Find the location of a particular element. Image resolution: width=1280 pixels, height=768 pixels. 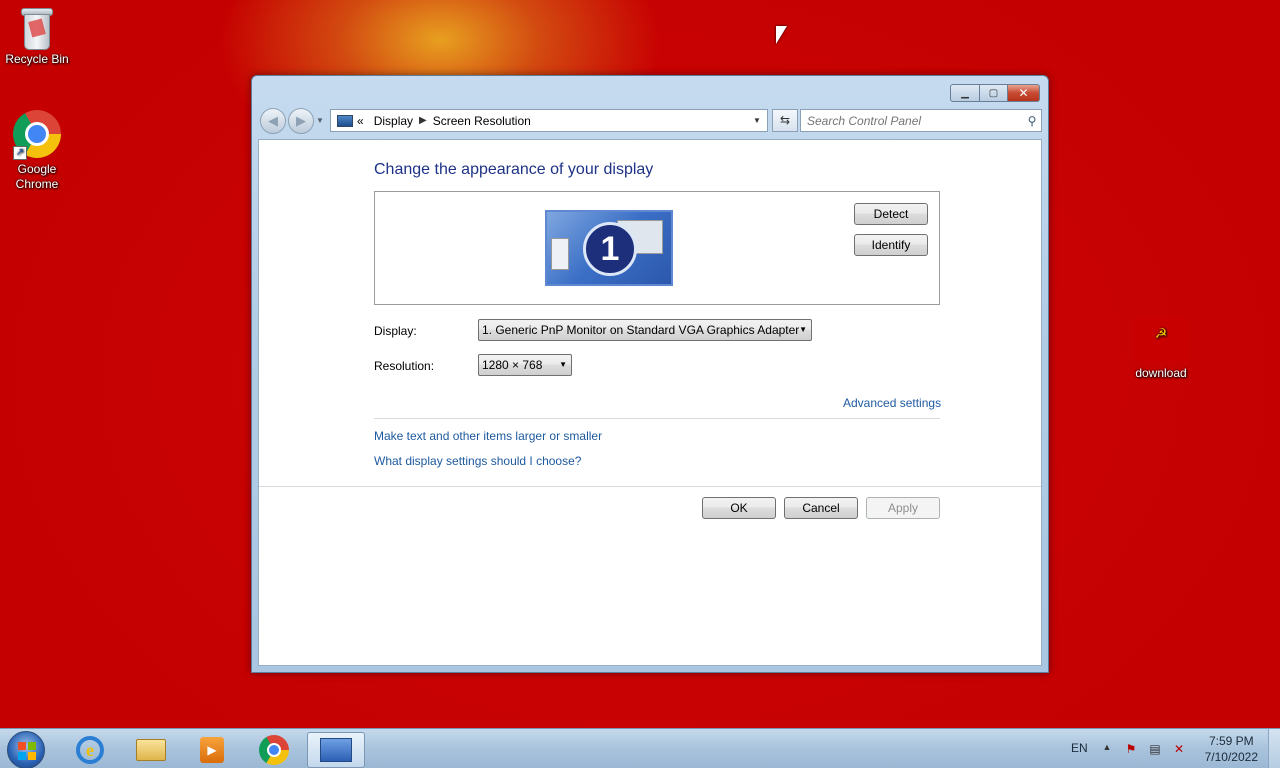

display-label: Display: is located at coordinates (395, 331).